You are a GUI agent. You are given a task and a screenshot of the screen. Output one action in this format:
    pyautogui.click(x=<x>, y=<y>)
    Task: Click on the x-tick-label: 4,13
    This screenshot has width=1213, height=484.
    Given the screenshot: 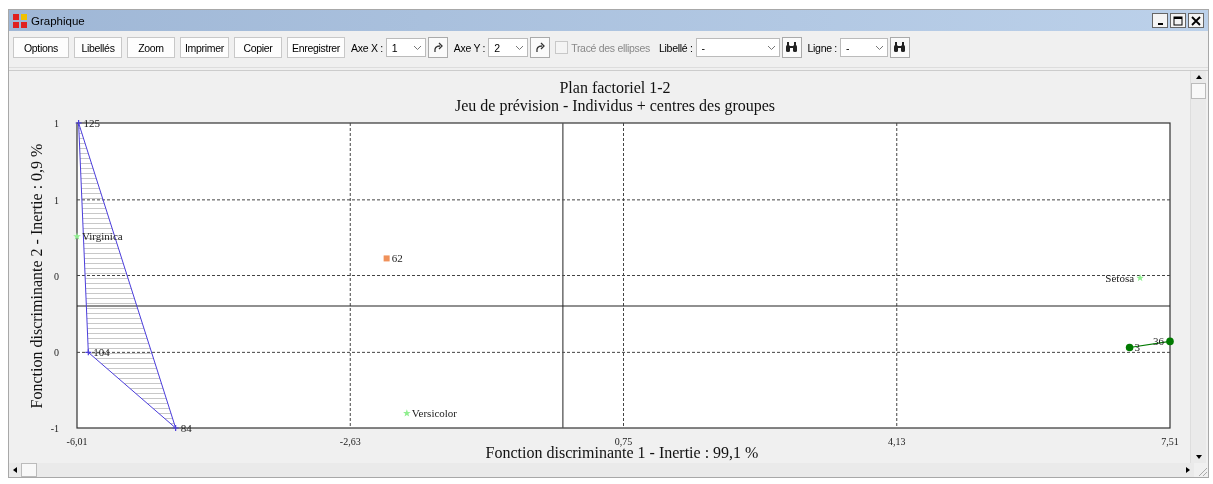 What is the action you would take?
    pyautogui.click(x=897, y=441)
    